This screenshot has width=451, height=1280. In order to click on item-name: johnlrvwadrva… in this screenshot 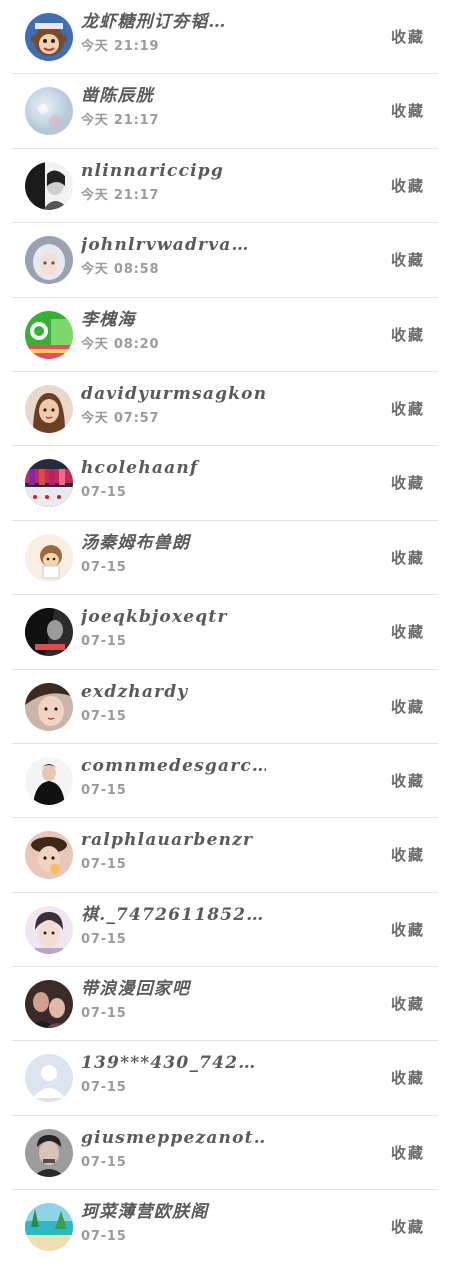, I will do `click(165, 245)`.